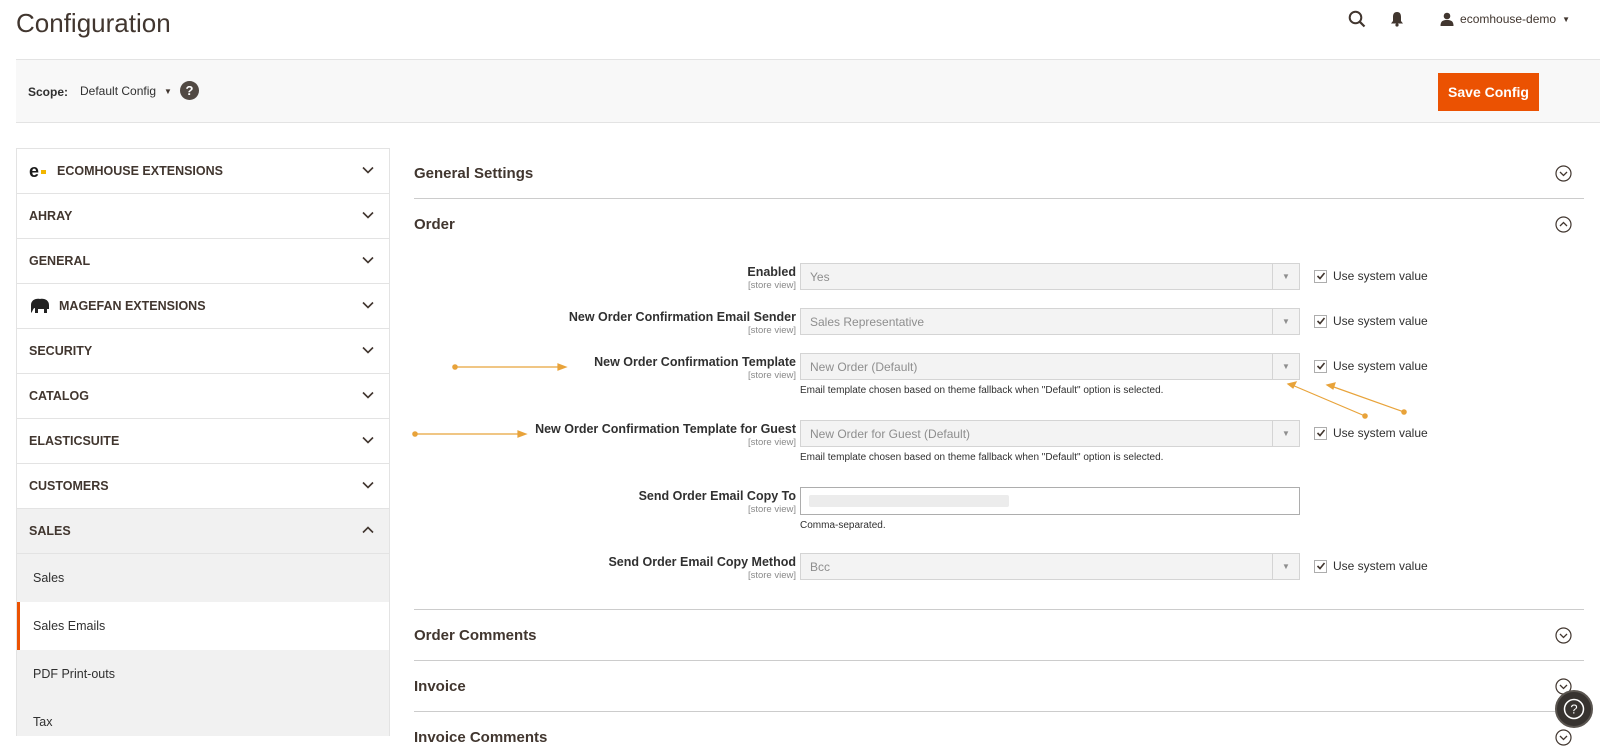 This screenshot has width=1600, height=756. What do you see at coordinates (1447, 19) in the screenshot?
I see `user-icon` at bounding box center [1447, 19].